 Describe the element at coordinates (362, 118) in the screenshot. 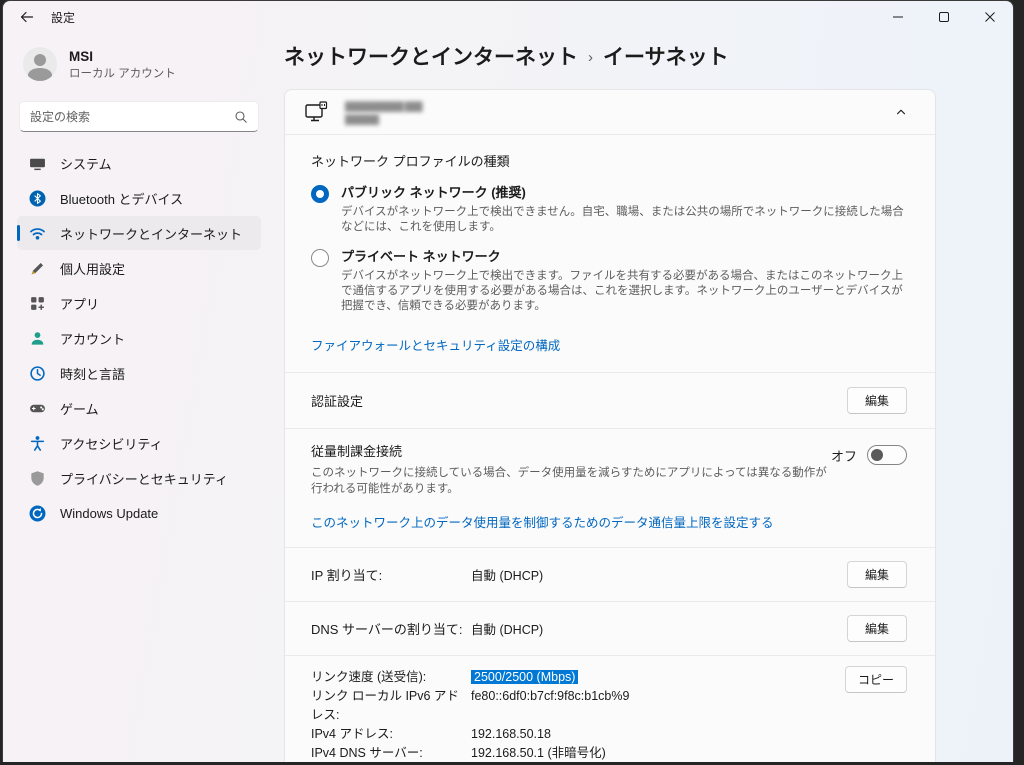

I see `device-status-redacted: ▆▆▆▆` at that location.